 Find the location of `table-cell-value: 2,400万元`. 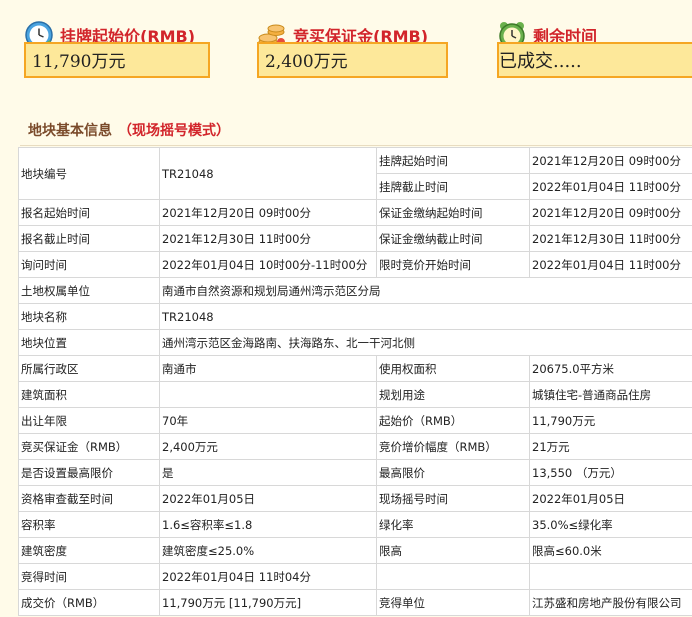

table-cell-value: 2,400万元 is located at coordinates (268, 446).